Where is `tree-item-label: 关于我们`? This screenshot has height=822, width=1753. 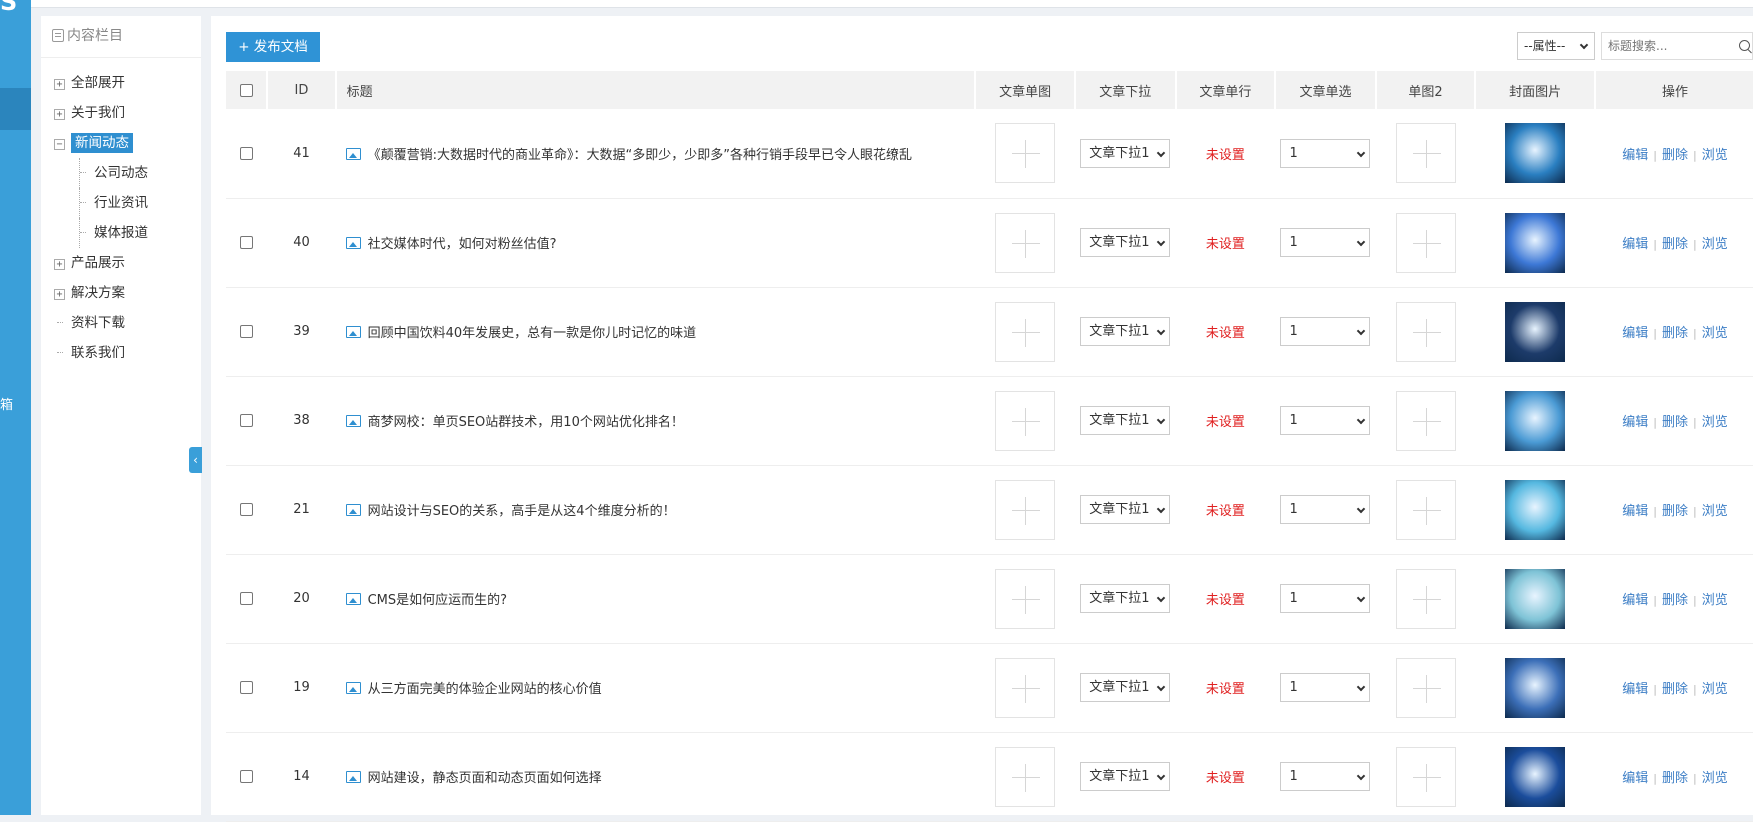
tree-item-label: 关于我们 is located at coordinates (98, 113).